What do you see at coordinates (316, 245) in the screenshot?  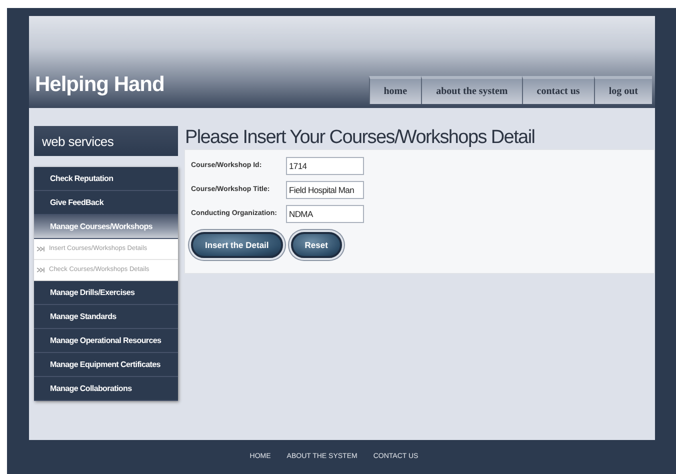 I see `form-button: Reset` at bounding box center [316, 245].